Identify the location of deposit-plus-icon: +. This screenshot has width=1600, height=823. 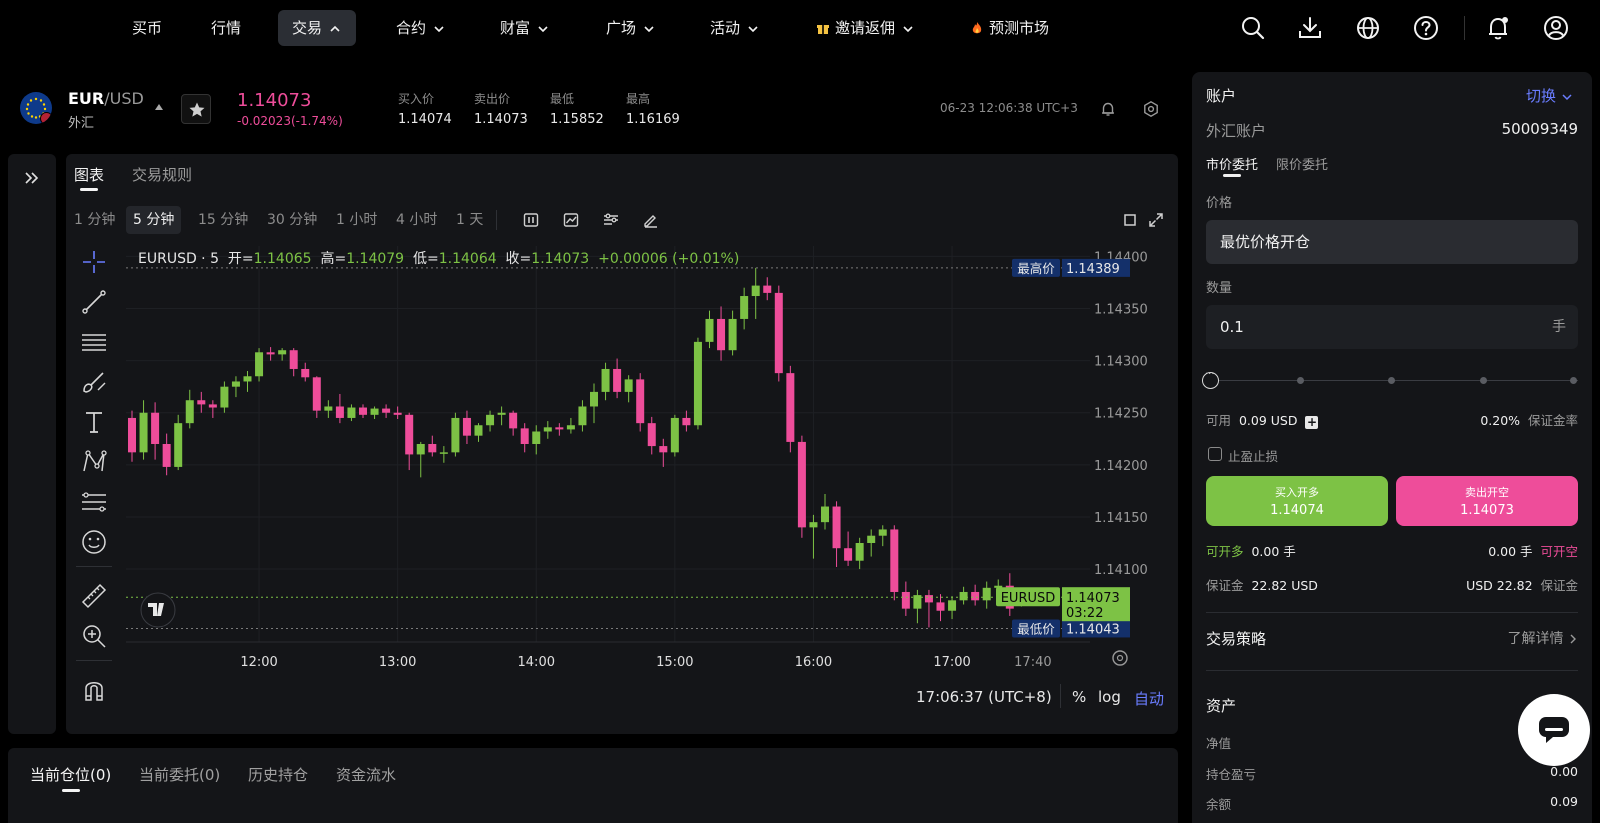
(1312, 422).